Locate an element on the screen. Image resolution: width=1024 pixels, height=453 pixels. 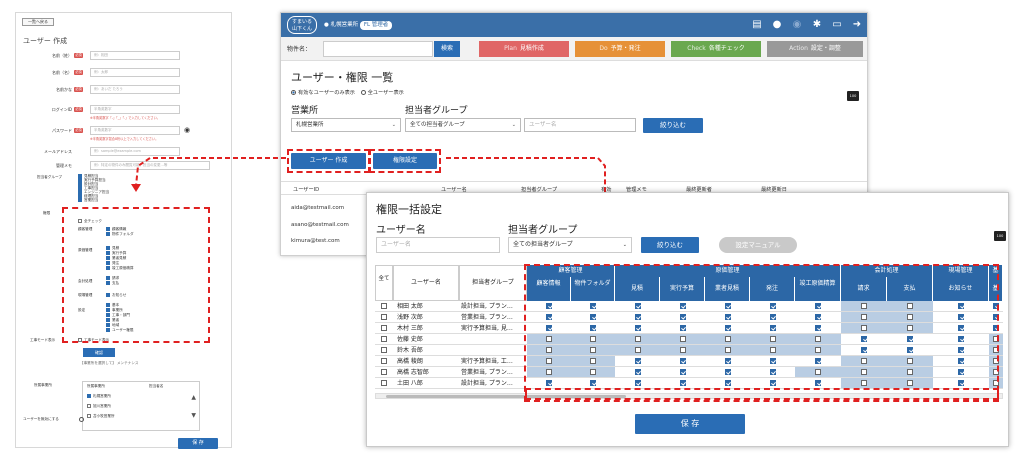
bulk-filter-button: 絞り込む is located at coordinates (670, 245).